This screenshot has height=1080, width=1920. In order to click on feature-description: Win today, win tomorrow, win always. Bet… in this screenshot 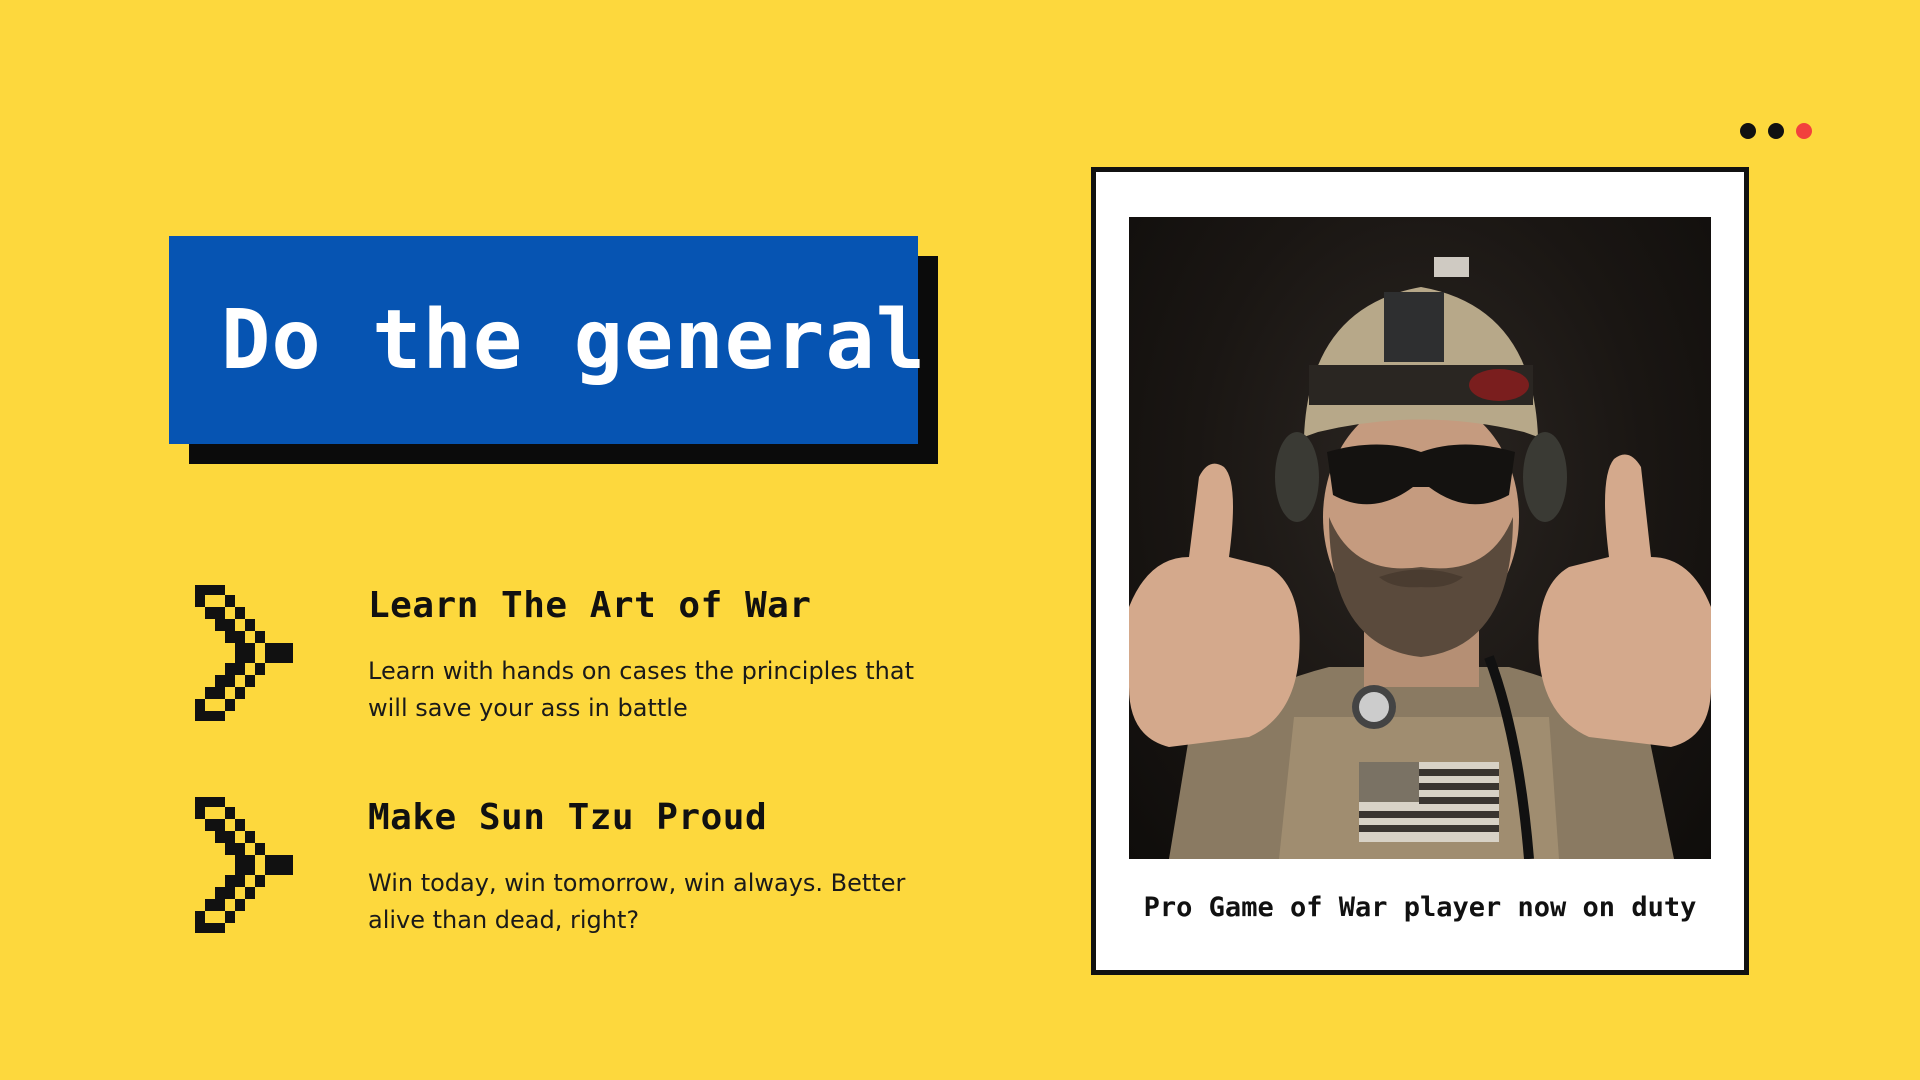, I will do `click(637, 901)`.